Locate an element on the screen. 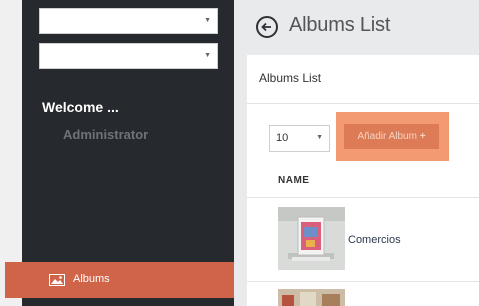  per-page-value: 10 is located at coordinates (282, 138).